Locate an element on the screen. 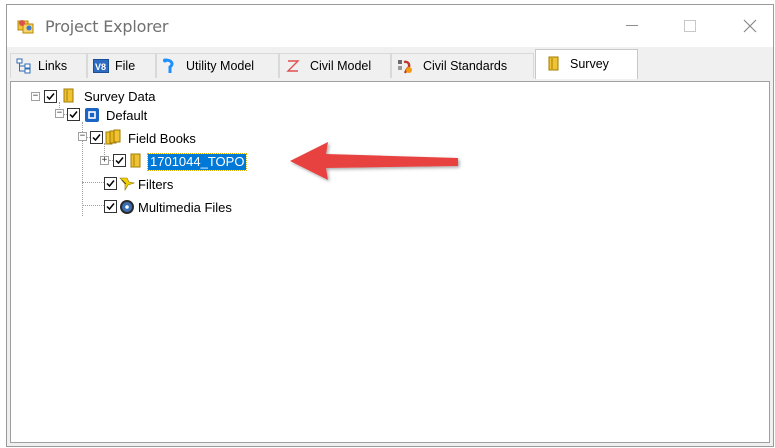  tab-utility-model-label: Utility Model is located at coordinates (220, 66).